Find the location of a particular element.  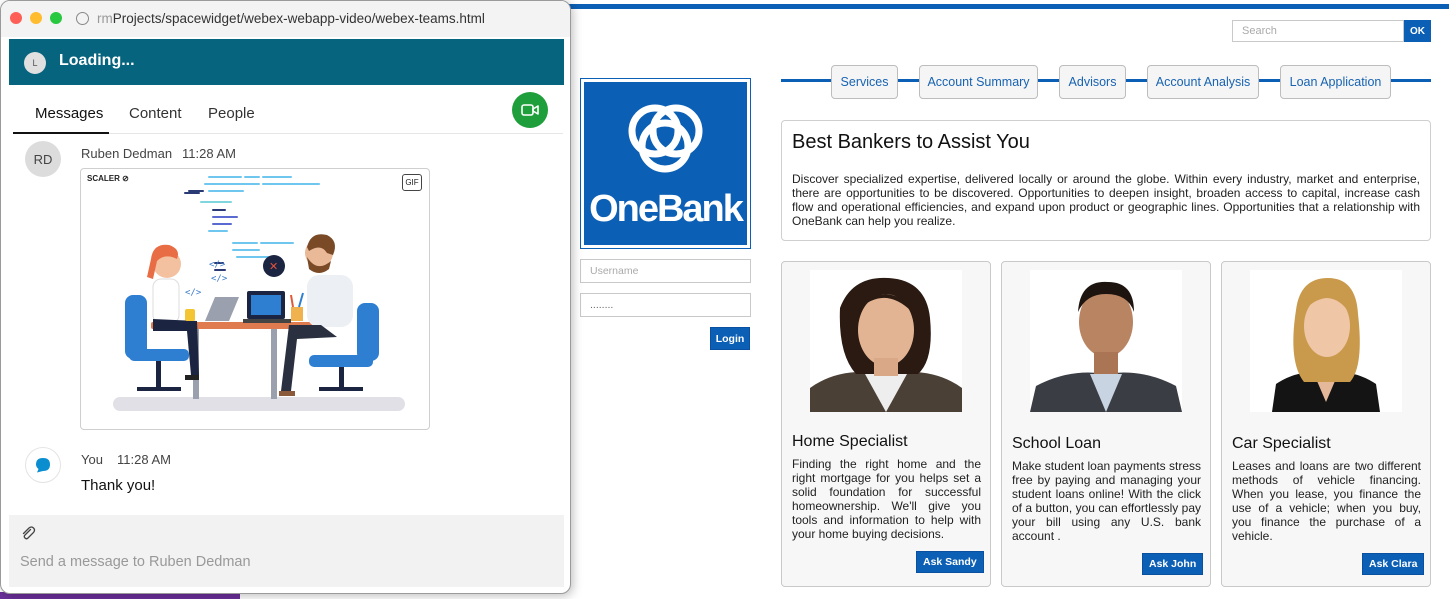

card-title: Car Specialist is located at coordinates (1281, 443).